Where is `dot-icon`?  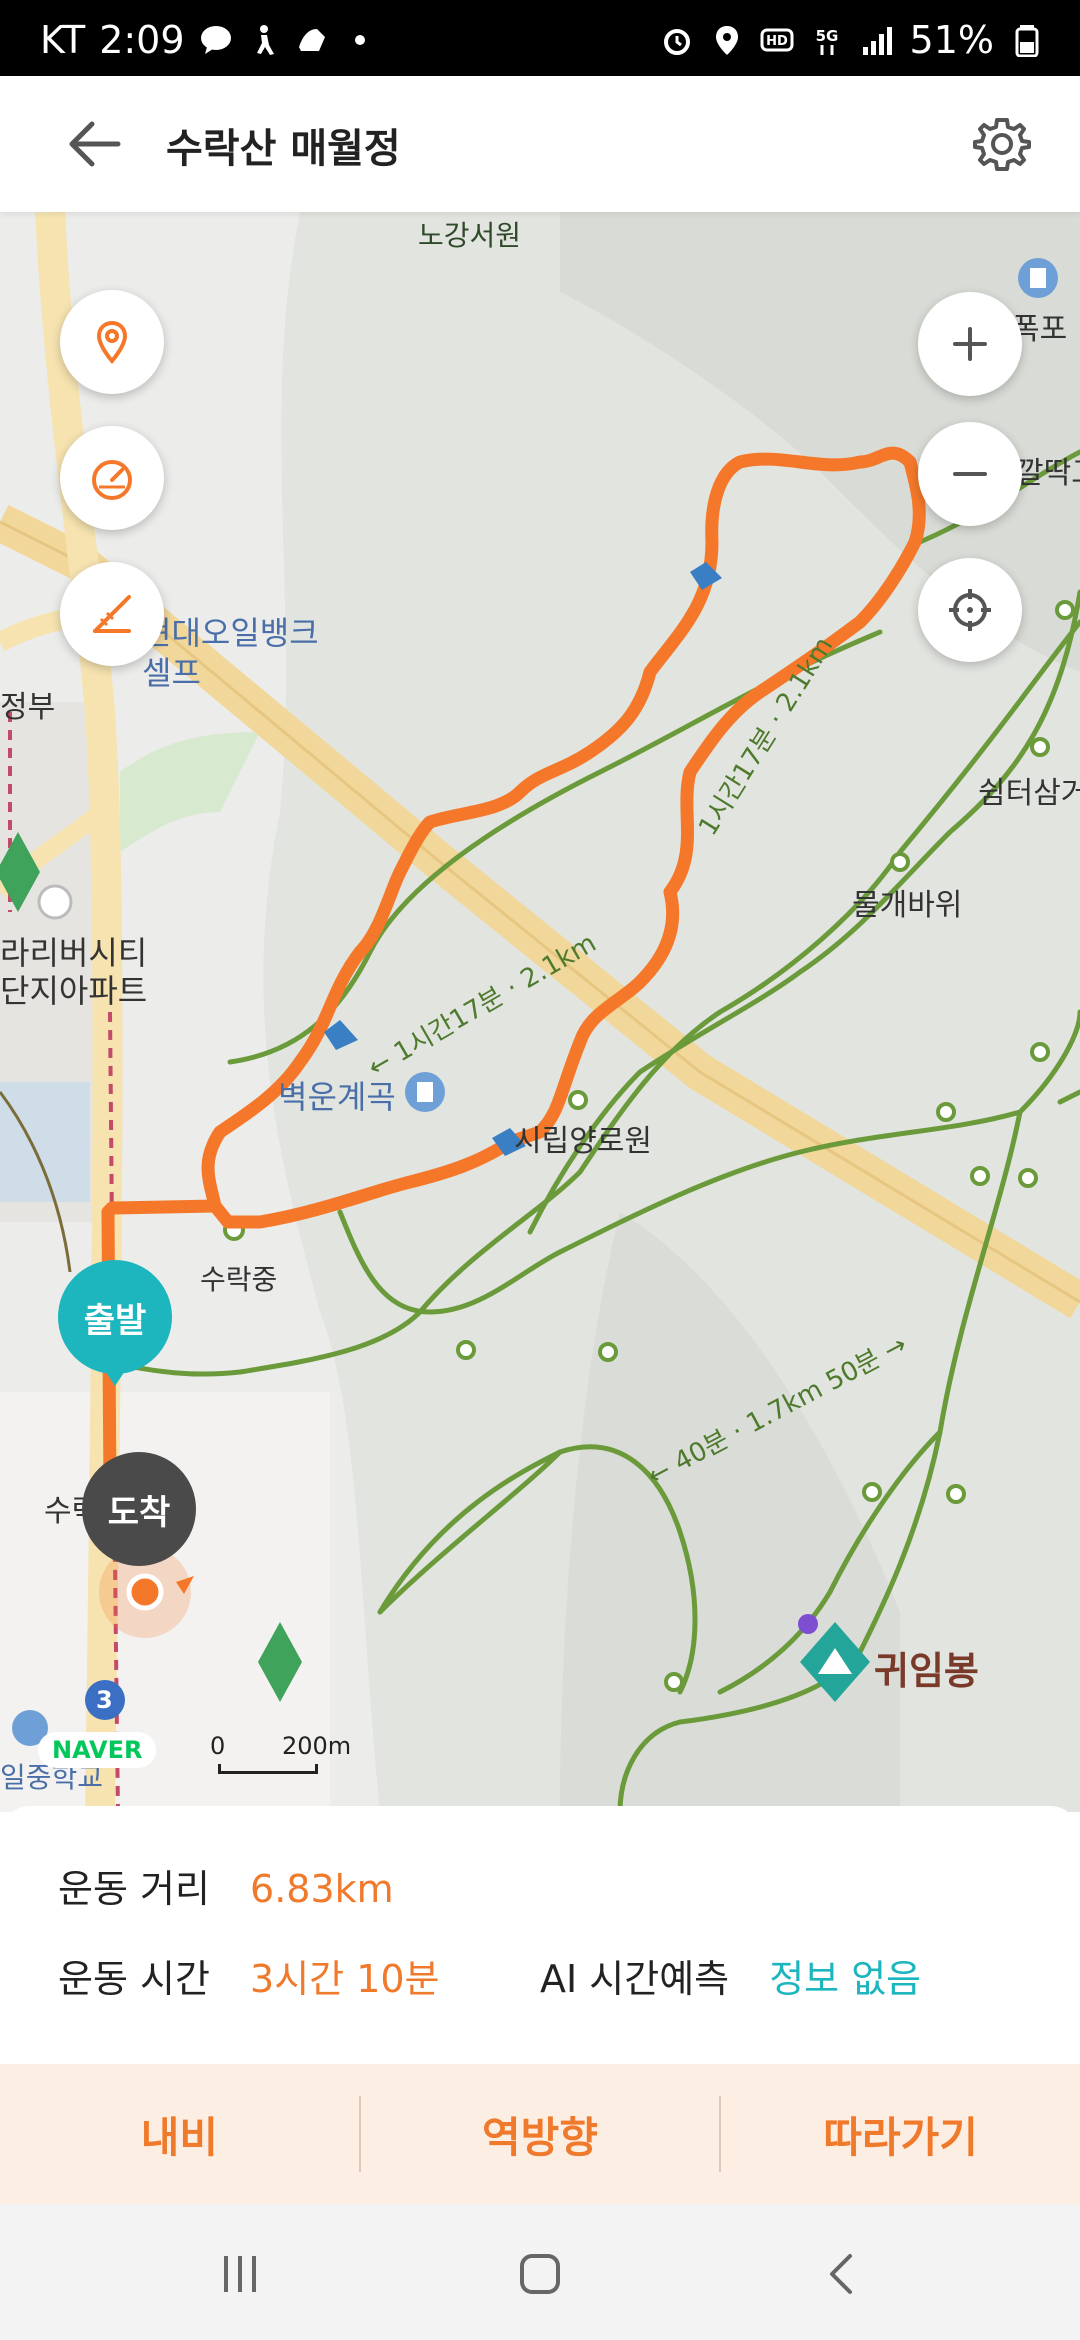
dot-icon is located at coordinates (359, 40).